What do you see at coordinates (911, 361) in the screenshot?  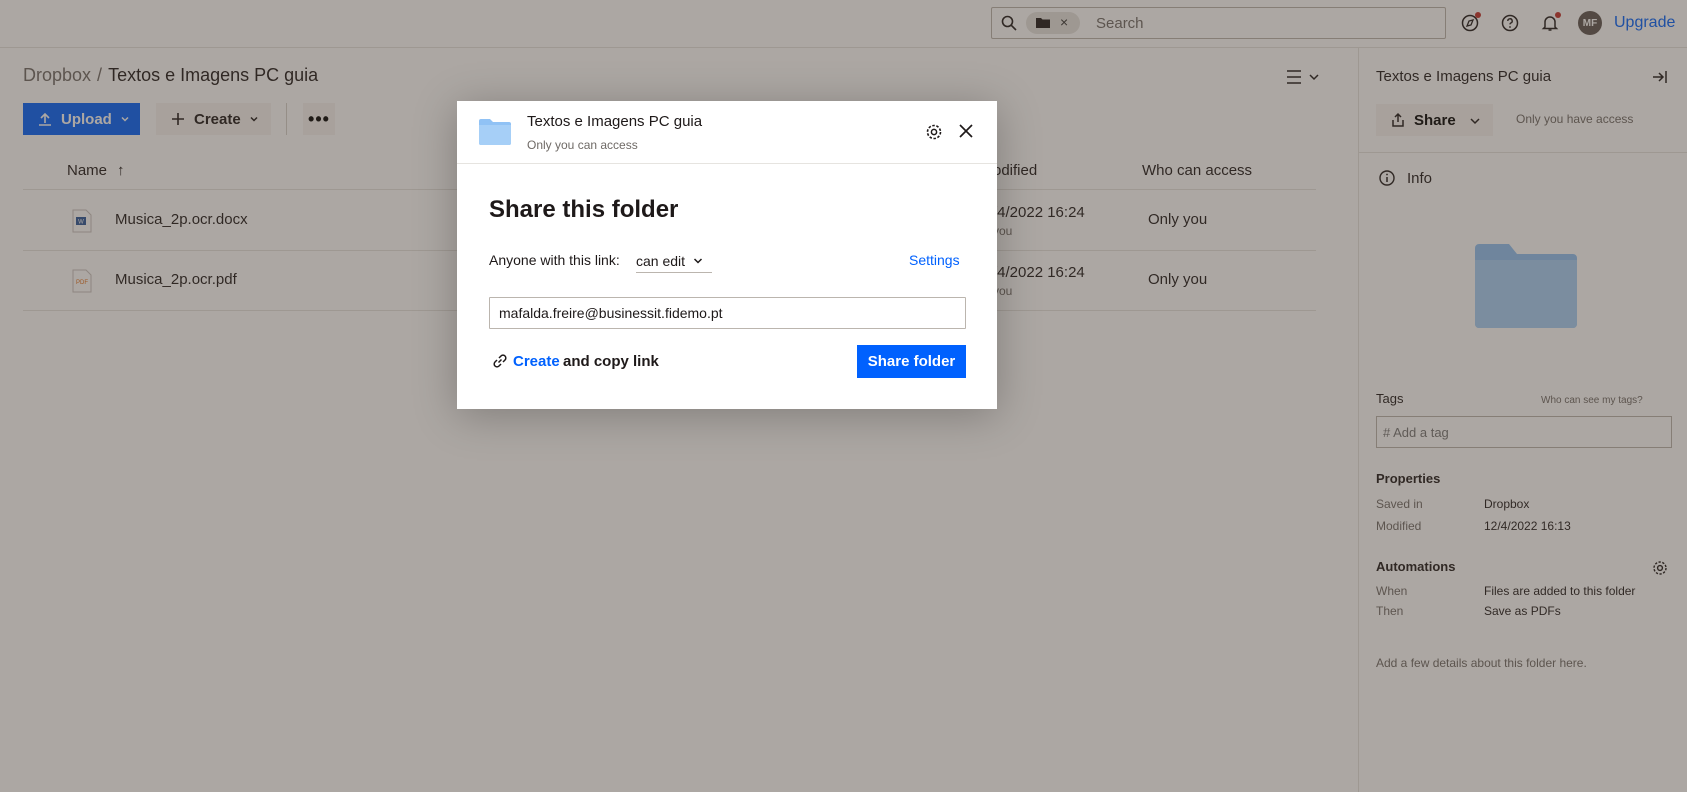 I see `share-folder-button: Share folder` at bounding box center [911, 361].